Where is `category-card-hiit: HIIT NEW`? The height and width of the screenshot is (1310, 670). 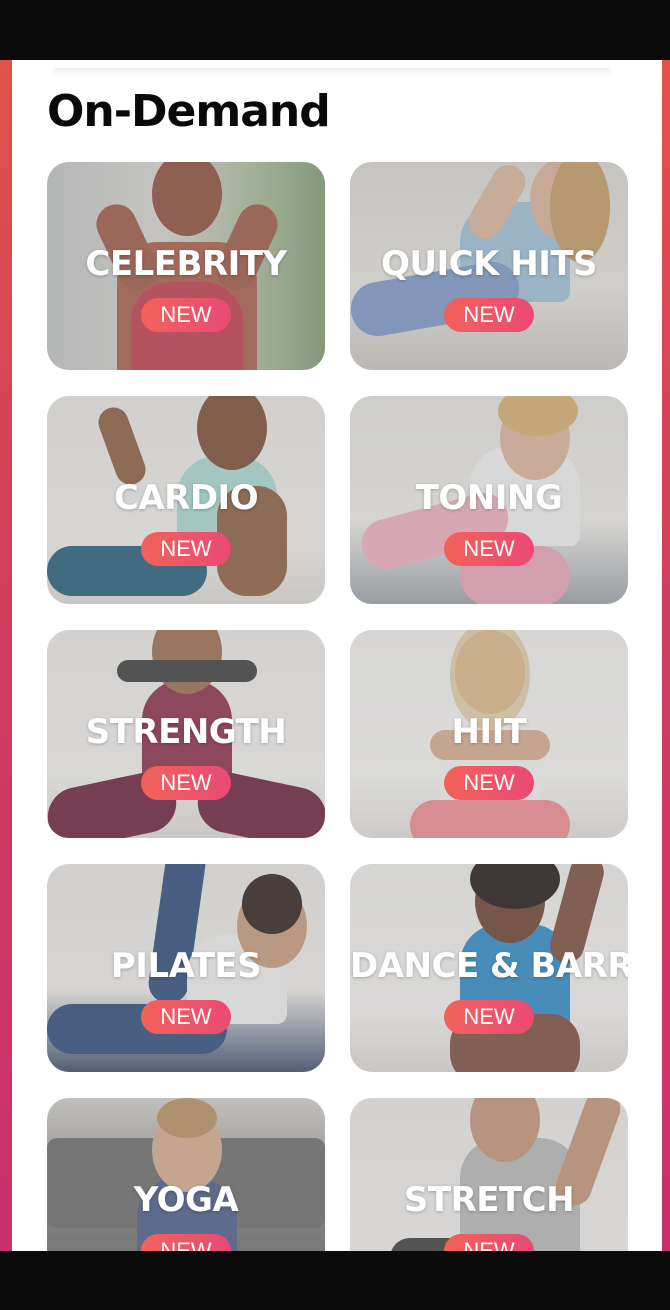
category-card-hiit: HIIT NEW is located at coordinates (489, 734).